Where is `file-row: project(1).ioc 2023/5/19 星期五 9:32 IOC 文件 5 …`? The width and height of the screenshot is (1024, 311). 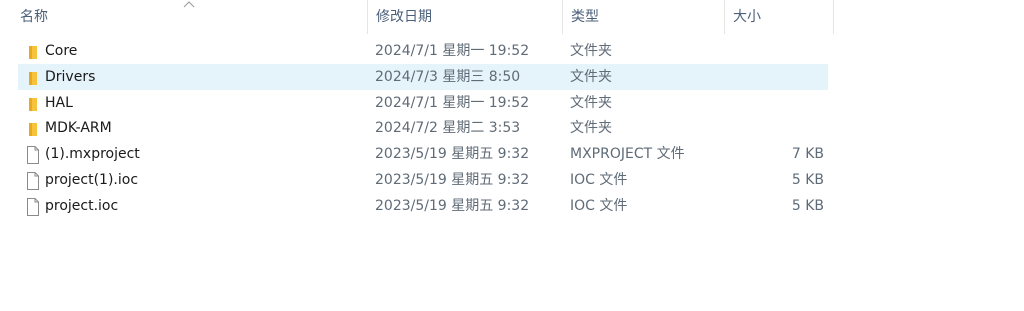
file-row: project(1).ioc 2023/5/19 星期五 9:32 IOC 文件 5 … is located at coordinates (423, 180).